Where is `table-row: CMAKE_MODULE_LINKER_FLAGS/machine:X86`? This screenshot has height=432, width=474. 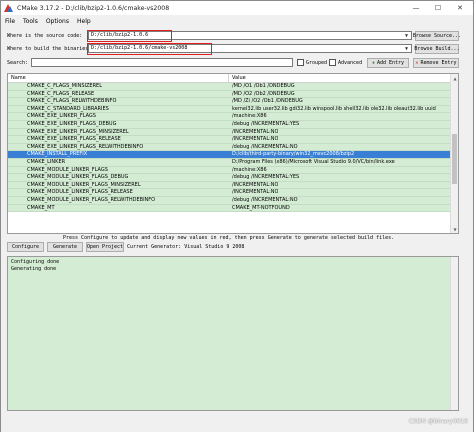
table-row: CMAKE_MODULE_LINKER_FLAGS/machine:X86 is located at coordinates (233, 170).